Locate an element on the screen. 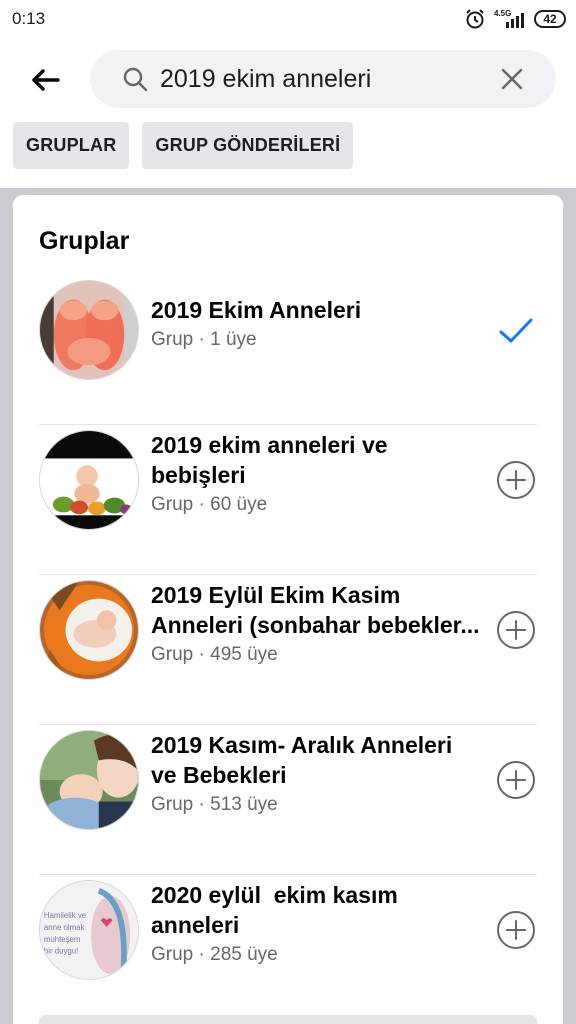 Image resolution: width=576 pixels, height=1024 pixels. group-meta: Grup · 285 üye is located at coordinates (214, 954).